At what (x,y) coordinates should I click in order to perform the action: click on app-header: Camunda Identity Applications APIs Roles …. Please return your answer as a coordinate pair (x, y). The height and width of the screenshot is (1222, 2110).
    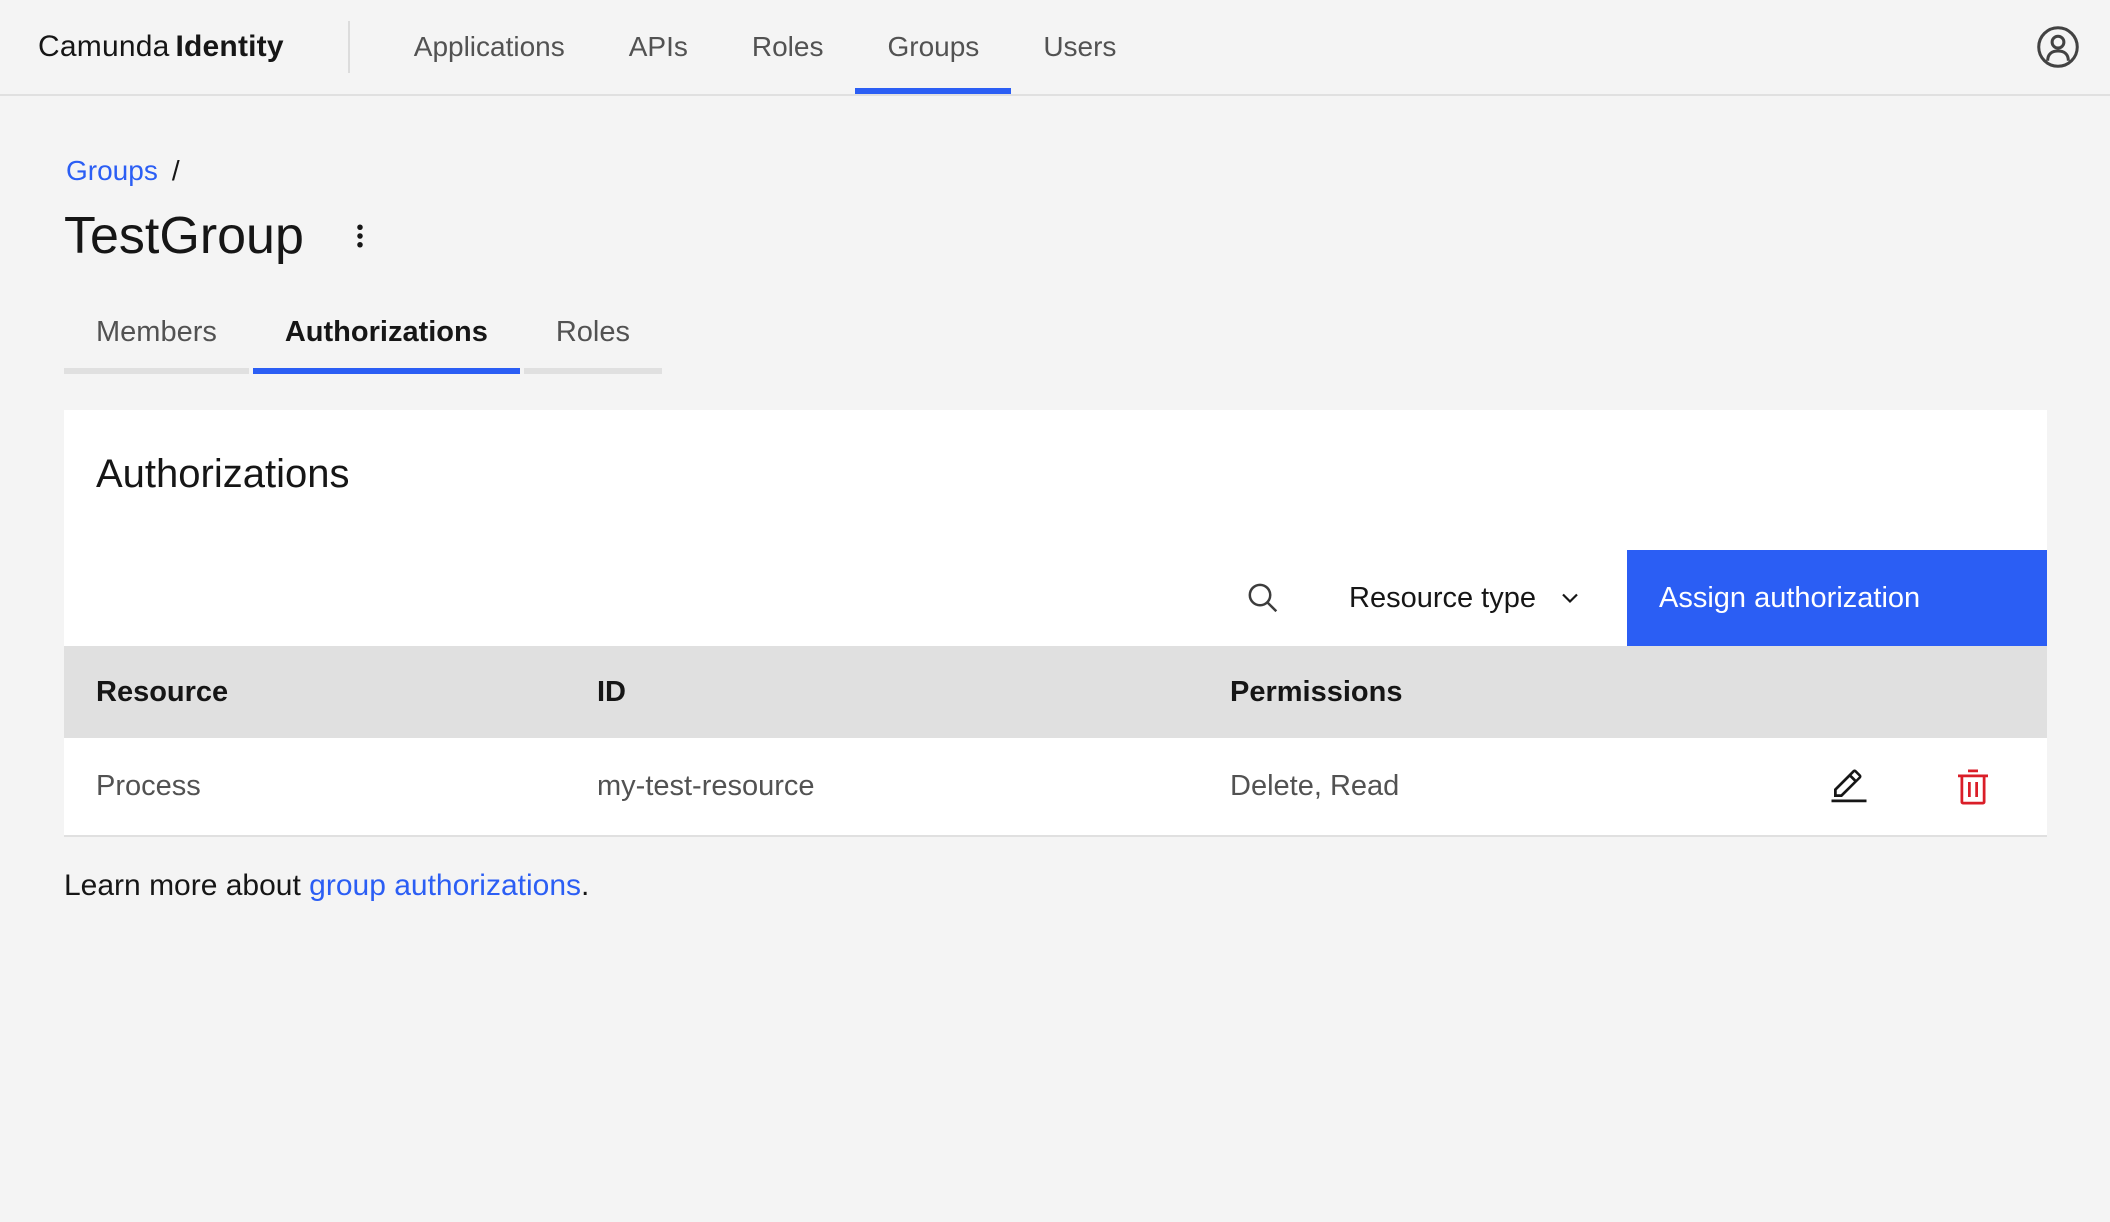
    Looking at the image, I should click on (1055, 48).